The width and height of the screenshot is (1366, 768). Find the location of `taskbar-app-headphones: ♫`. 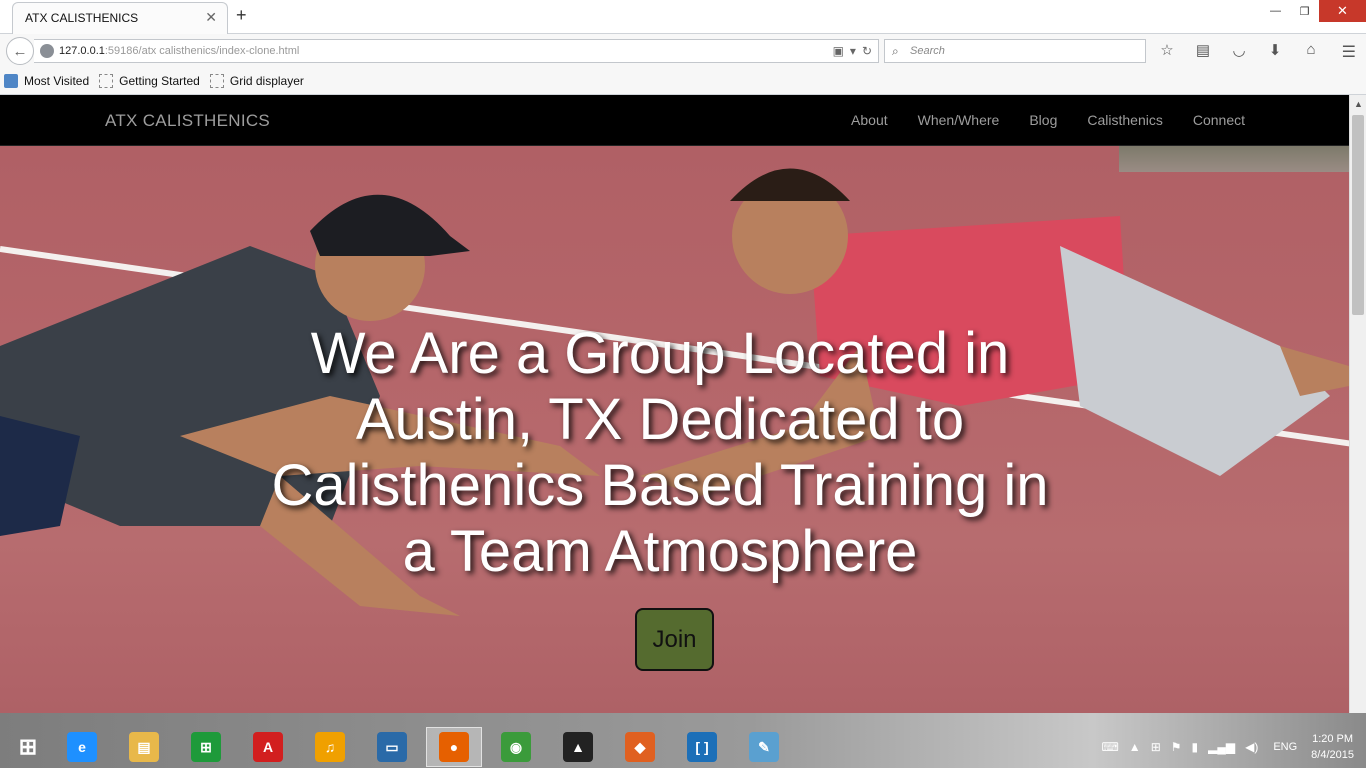

taskbar-app-headphones: ♫ is located at coordinates (330, 747).